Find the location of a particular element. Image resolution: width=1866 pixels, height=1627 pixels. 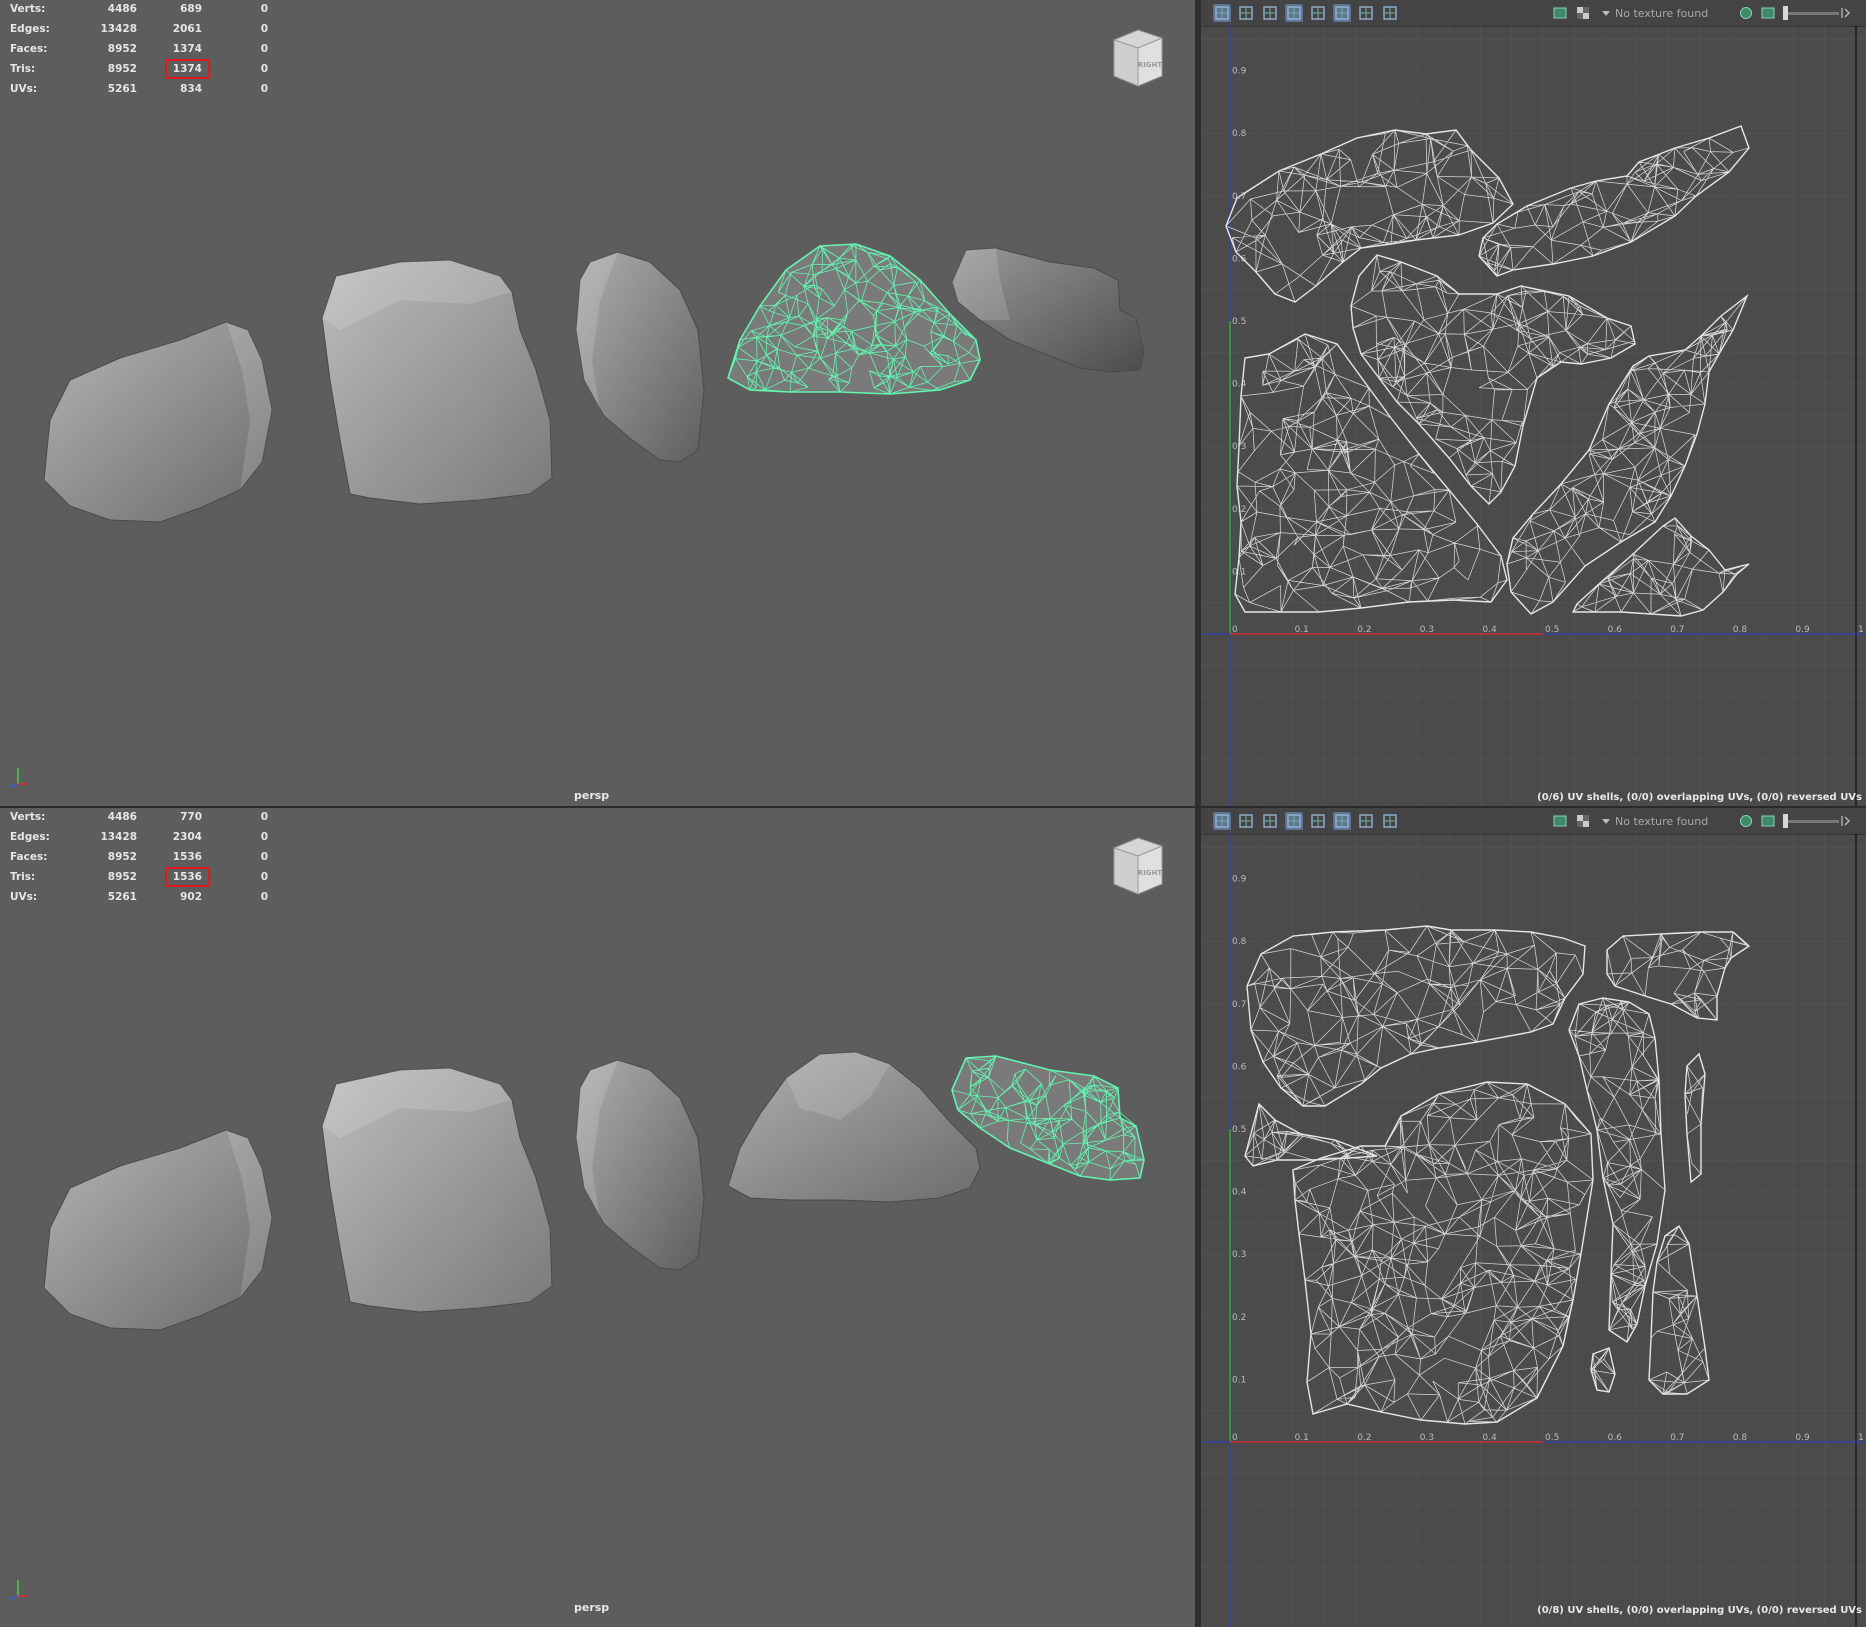

u-tick-label: 0.9 is located at coordinates (1802, 1438).